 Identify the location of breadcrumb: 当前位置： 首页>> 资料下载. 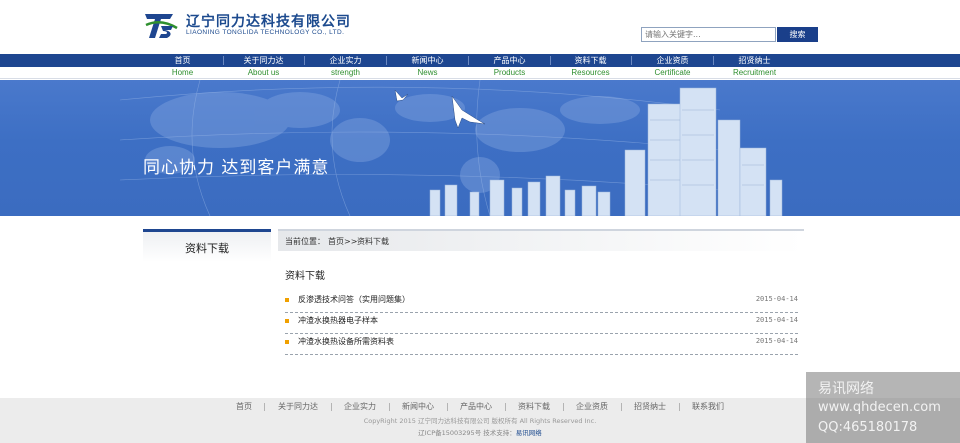
(541, 240).